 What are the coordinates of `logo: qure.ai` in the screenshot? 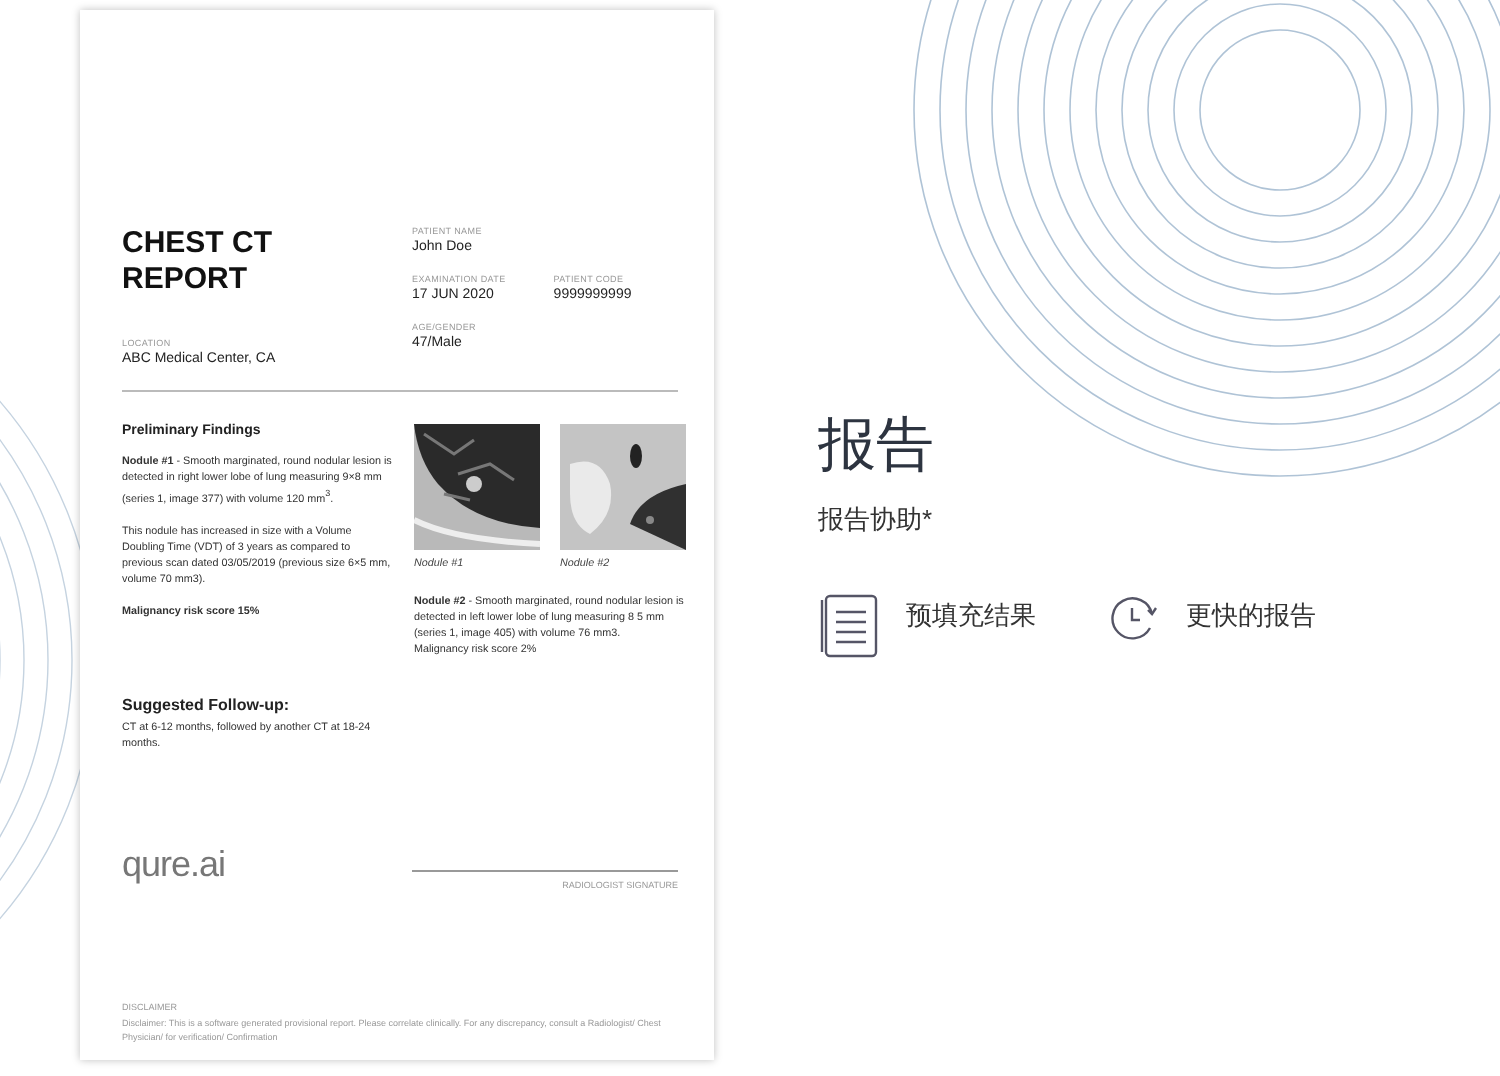 It's located at (175, 865).